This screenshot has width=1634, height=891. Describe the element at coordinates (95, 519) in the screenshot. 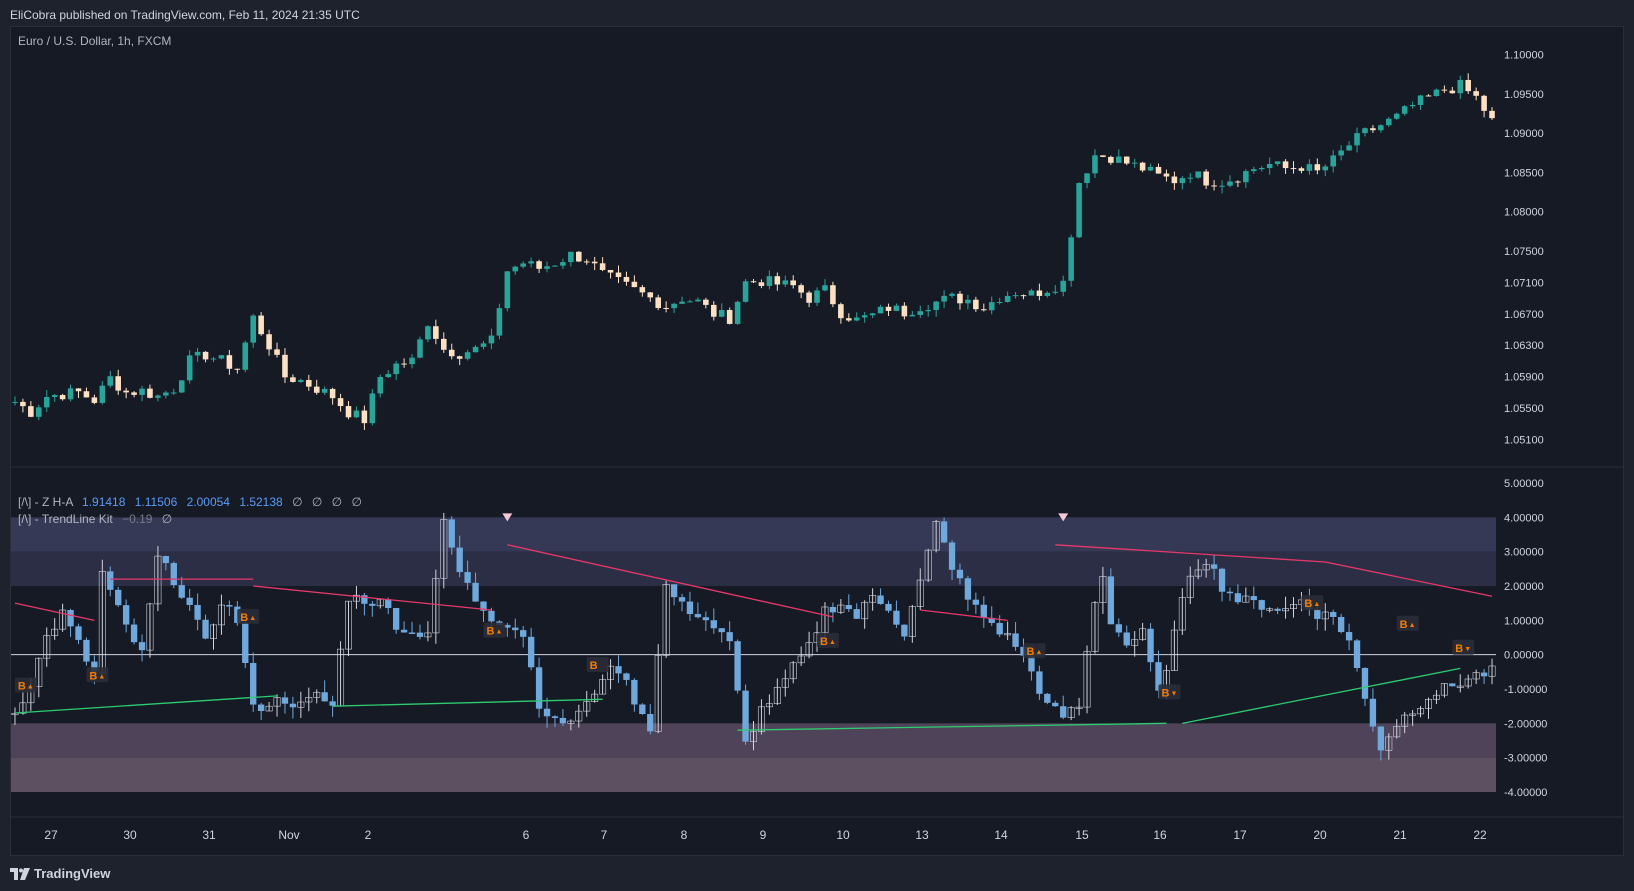

I see `trendline-kit-legend: [/\] - TrendLine Kit −0.19 ∅` at that location.